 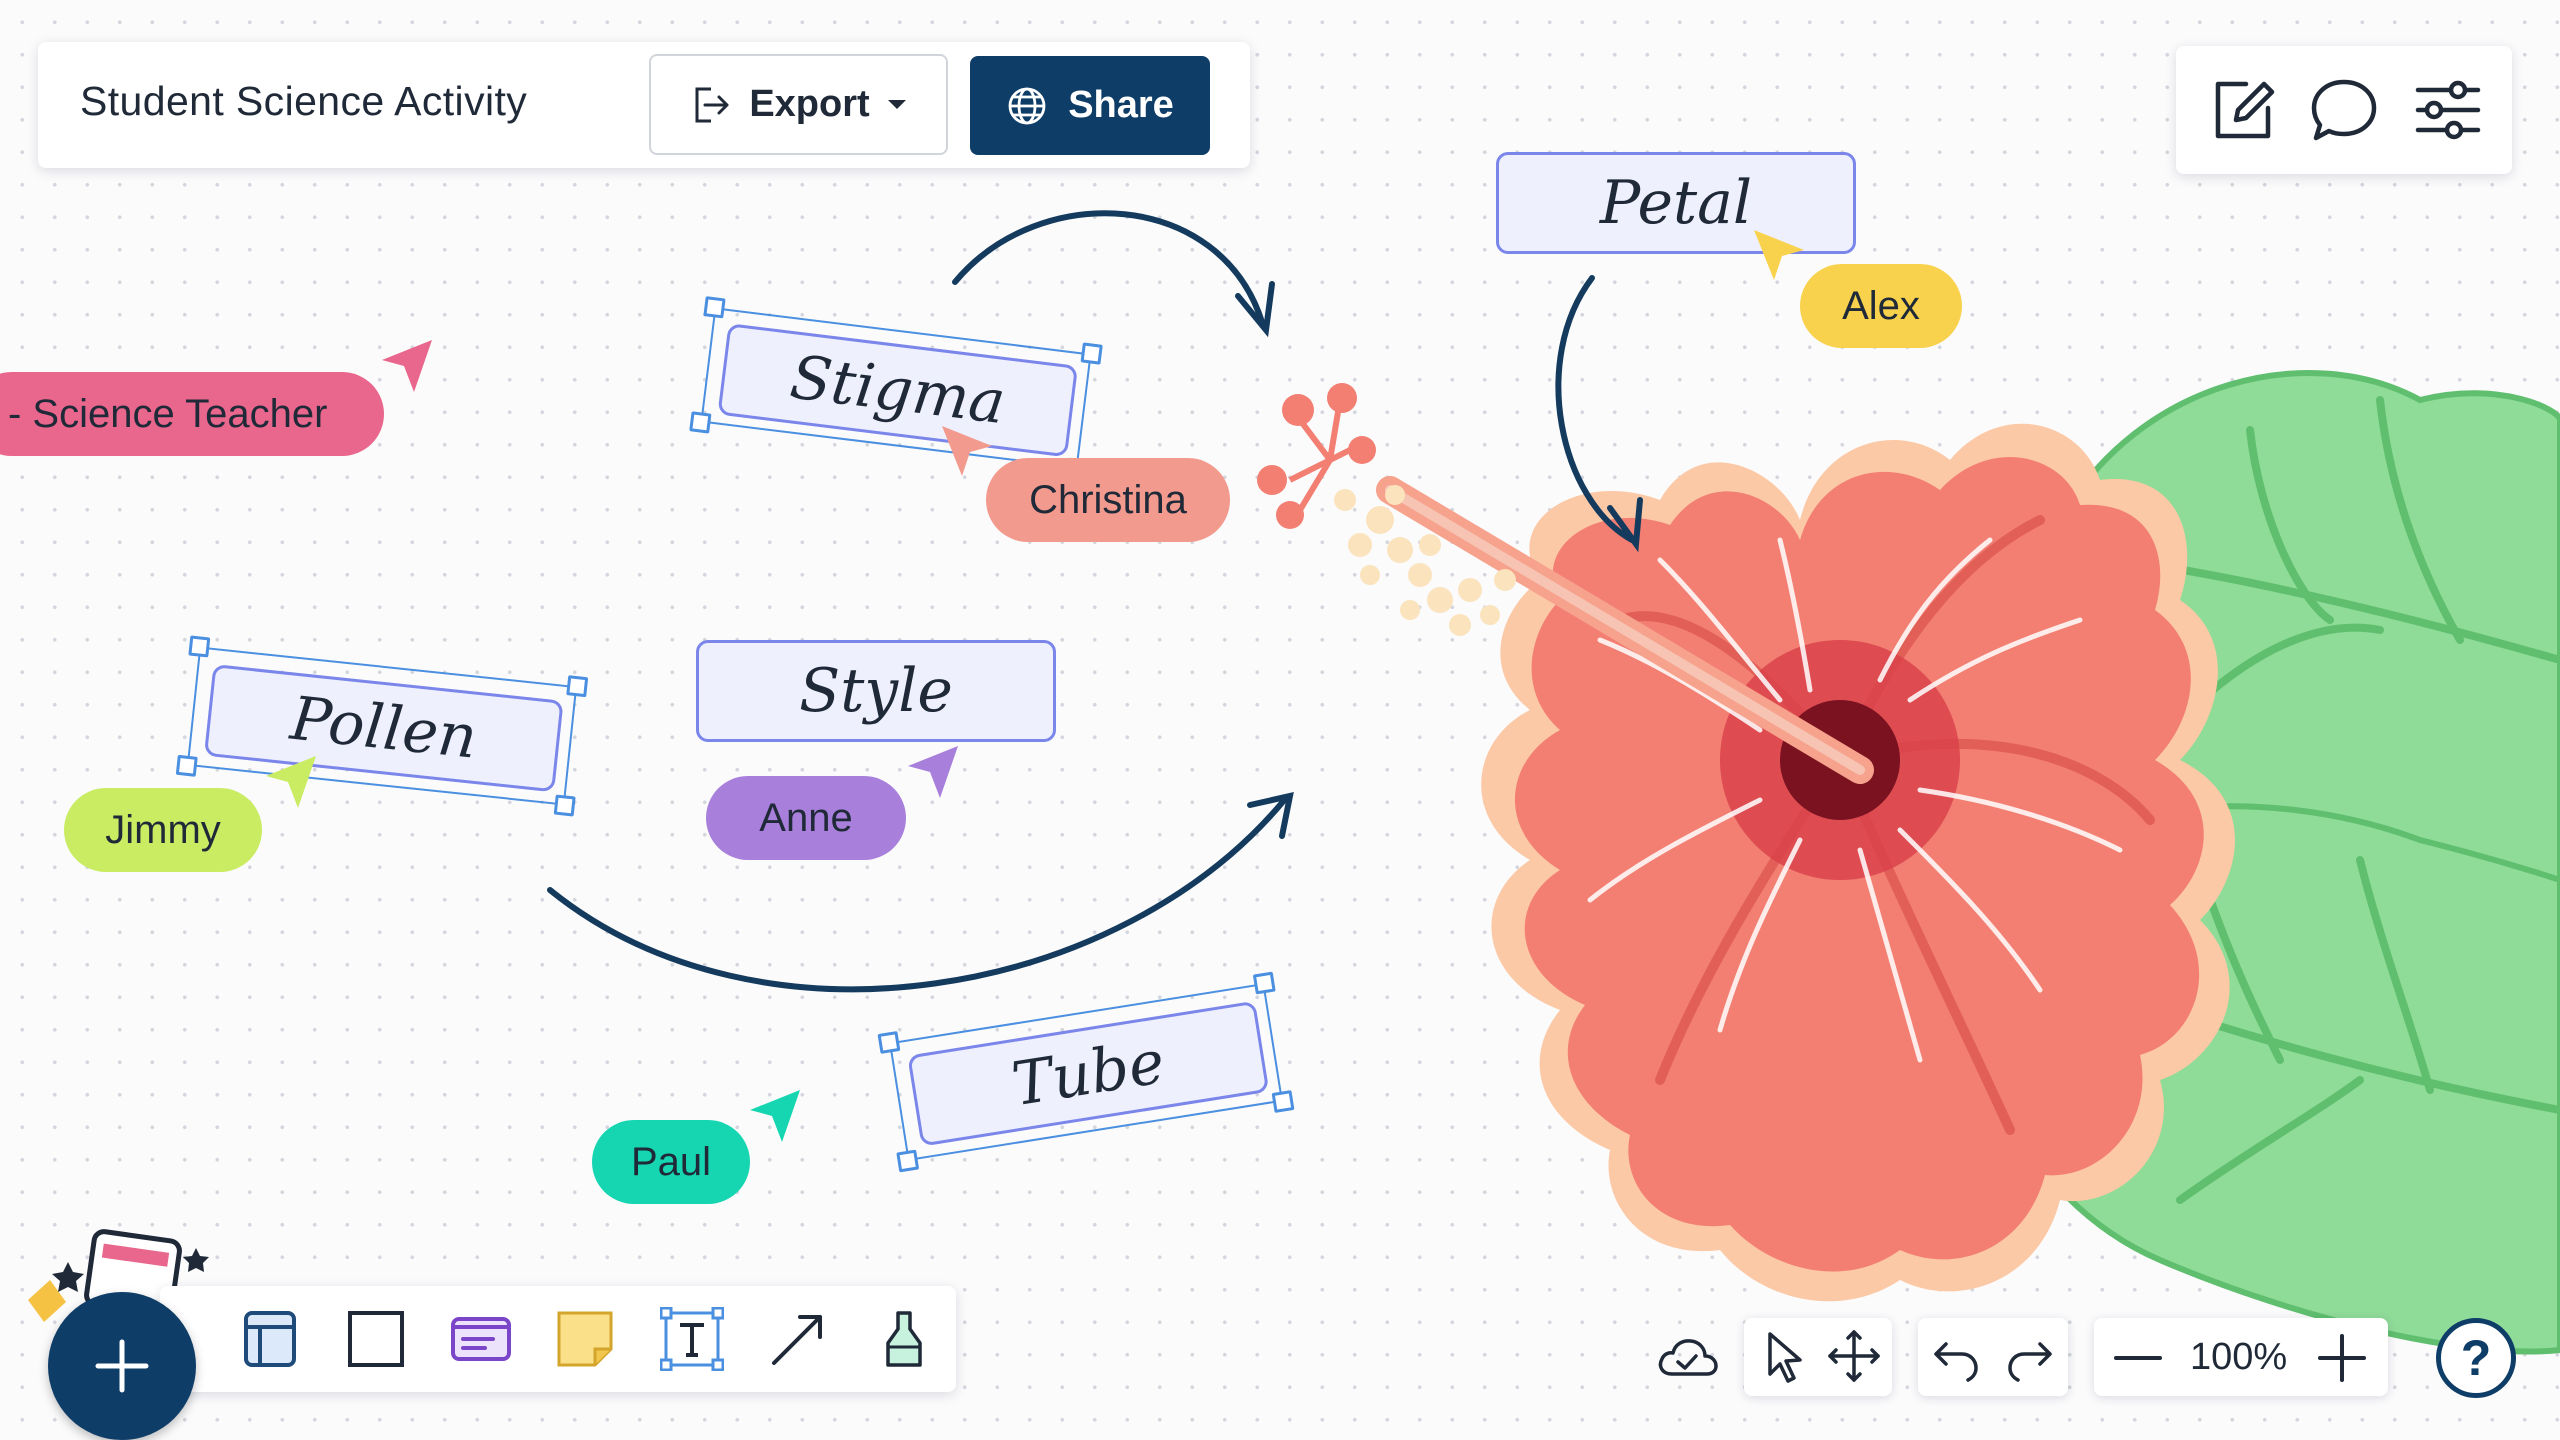 I want to click on edit-note-icon, so click(x=2244, y=110).